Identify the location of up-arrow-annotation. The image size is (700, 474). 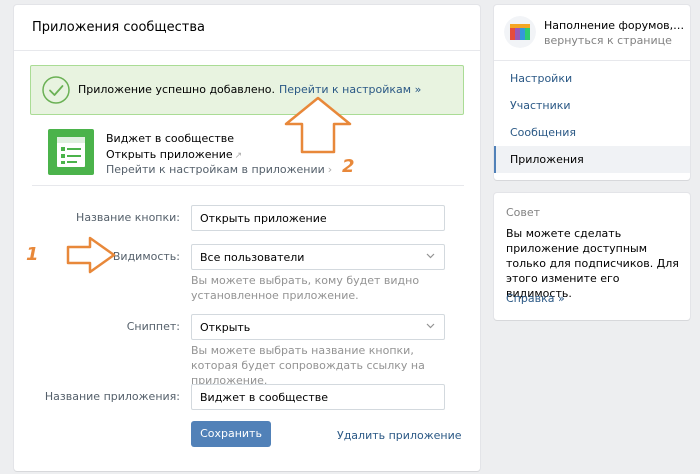
(318, 125).